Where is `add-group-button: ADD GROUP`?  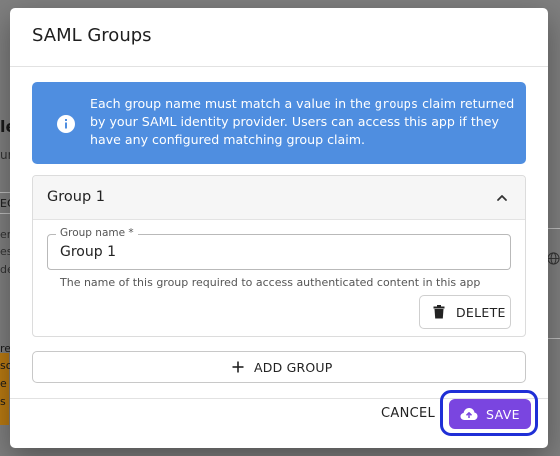
add-group-button: ADD GROUP is located at coordinates (279, 367).